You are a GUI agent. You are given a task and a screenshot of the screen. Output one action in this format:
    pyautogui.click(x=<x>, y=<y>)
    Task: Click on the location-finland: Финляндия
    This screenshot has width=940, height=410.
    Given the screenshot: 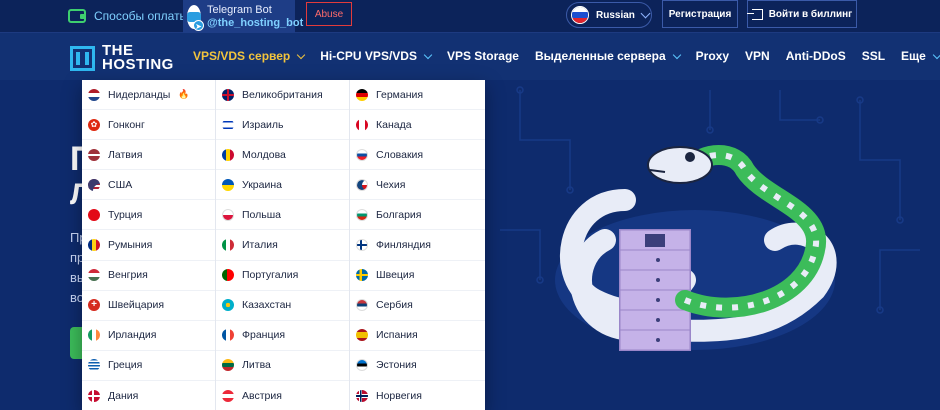 What is the action you would take?
    pyautogui.click(x=417, y=245)
    